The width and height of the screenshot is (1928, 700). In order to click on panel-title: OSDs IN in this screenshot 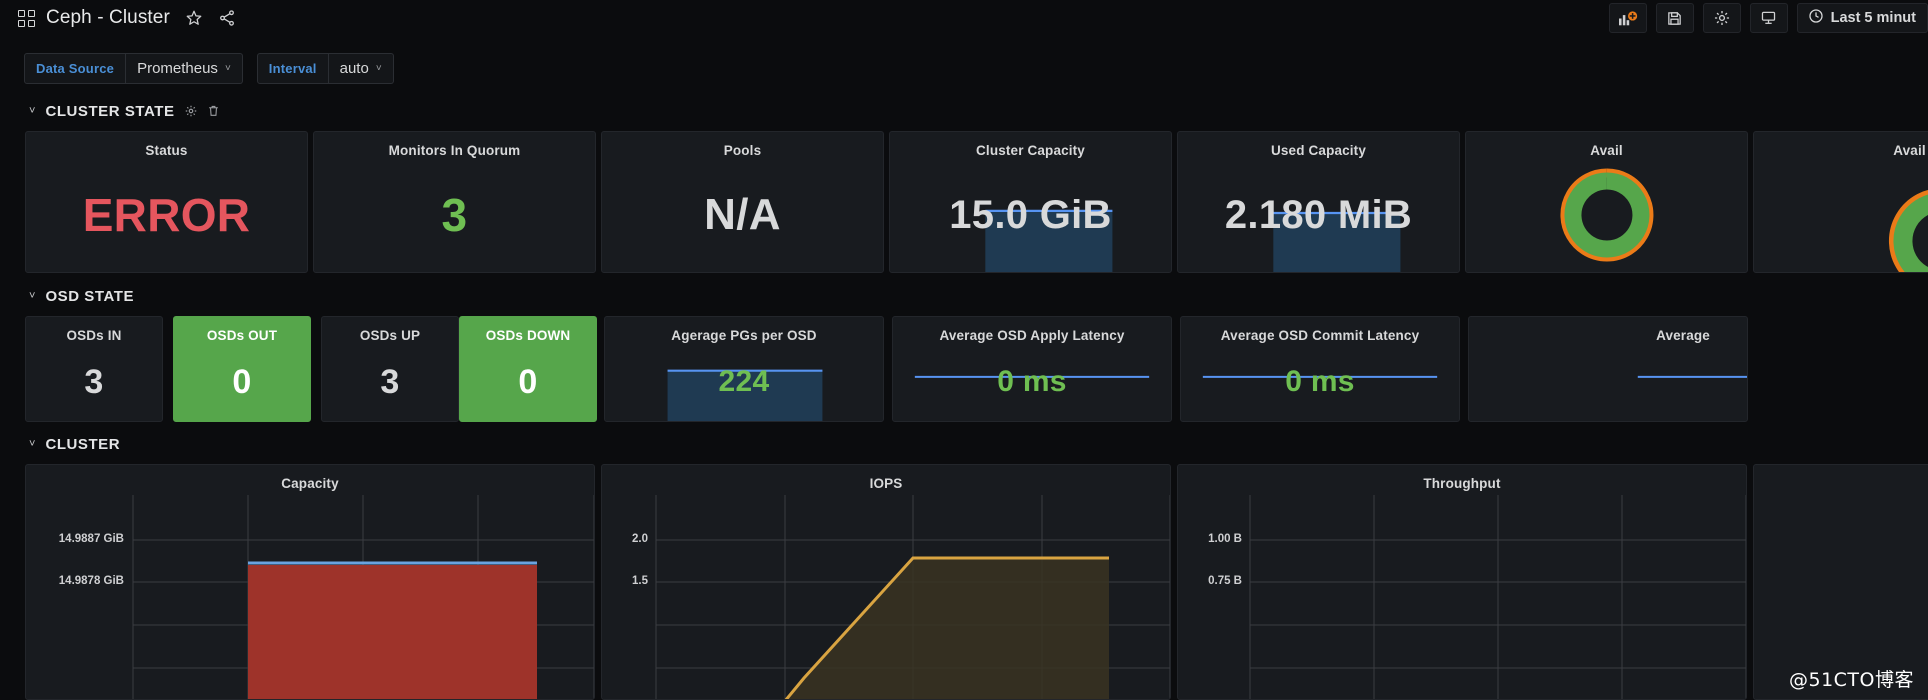, I will do `click(94, 335)`.